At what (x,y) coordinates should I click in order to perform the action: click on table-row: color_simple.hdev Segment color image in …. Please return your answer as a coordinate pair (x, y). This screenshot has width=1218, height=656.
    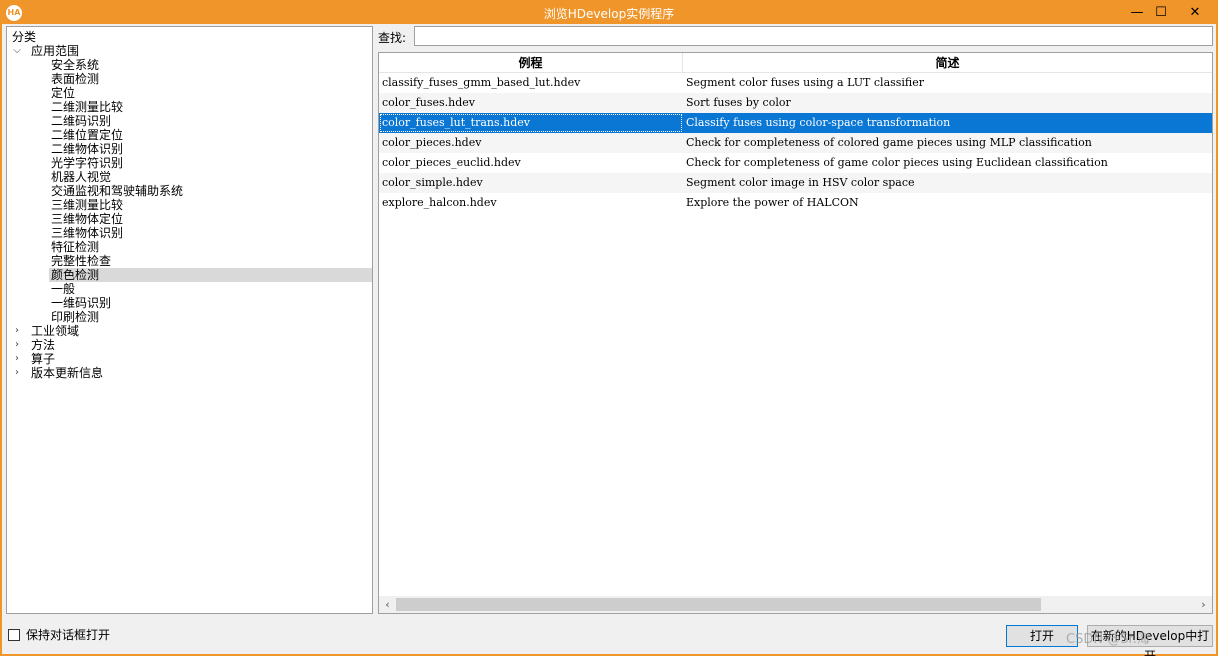
    Looking at the image, I should click on (795, 183).